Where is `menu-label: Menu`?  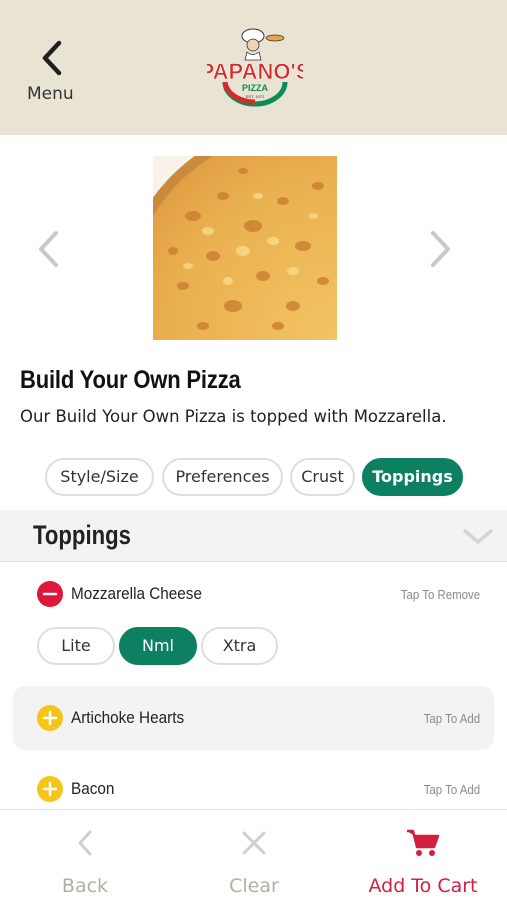
menu-label: Menu is located at coordinates (50, 94).